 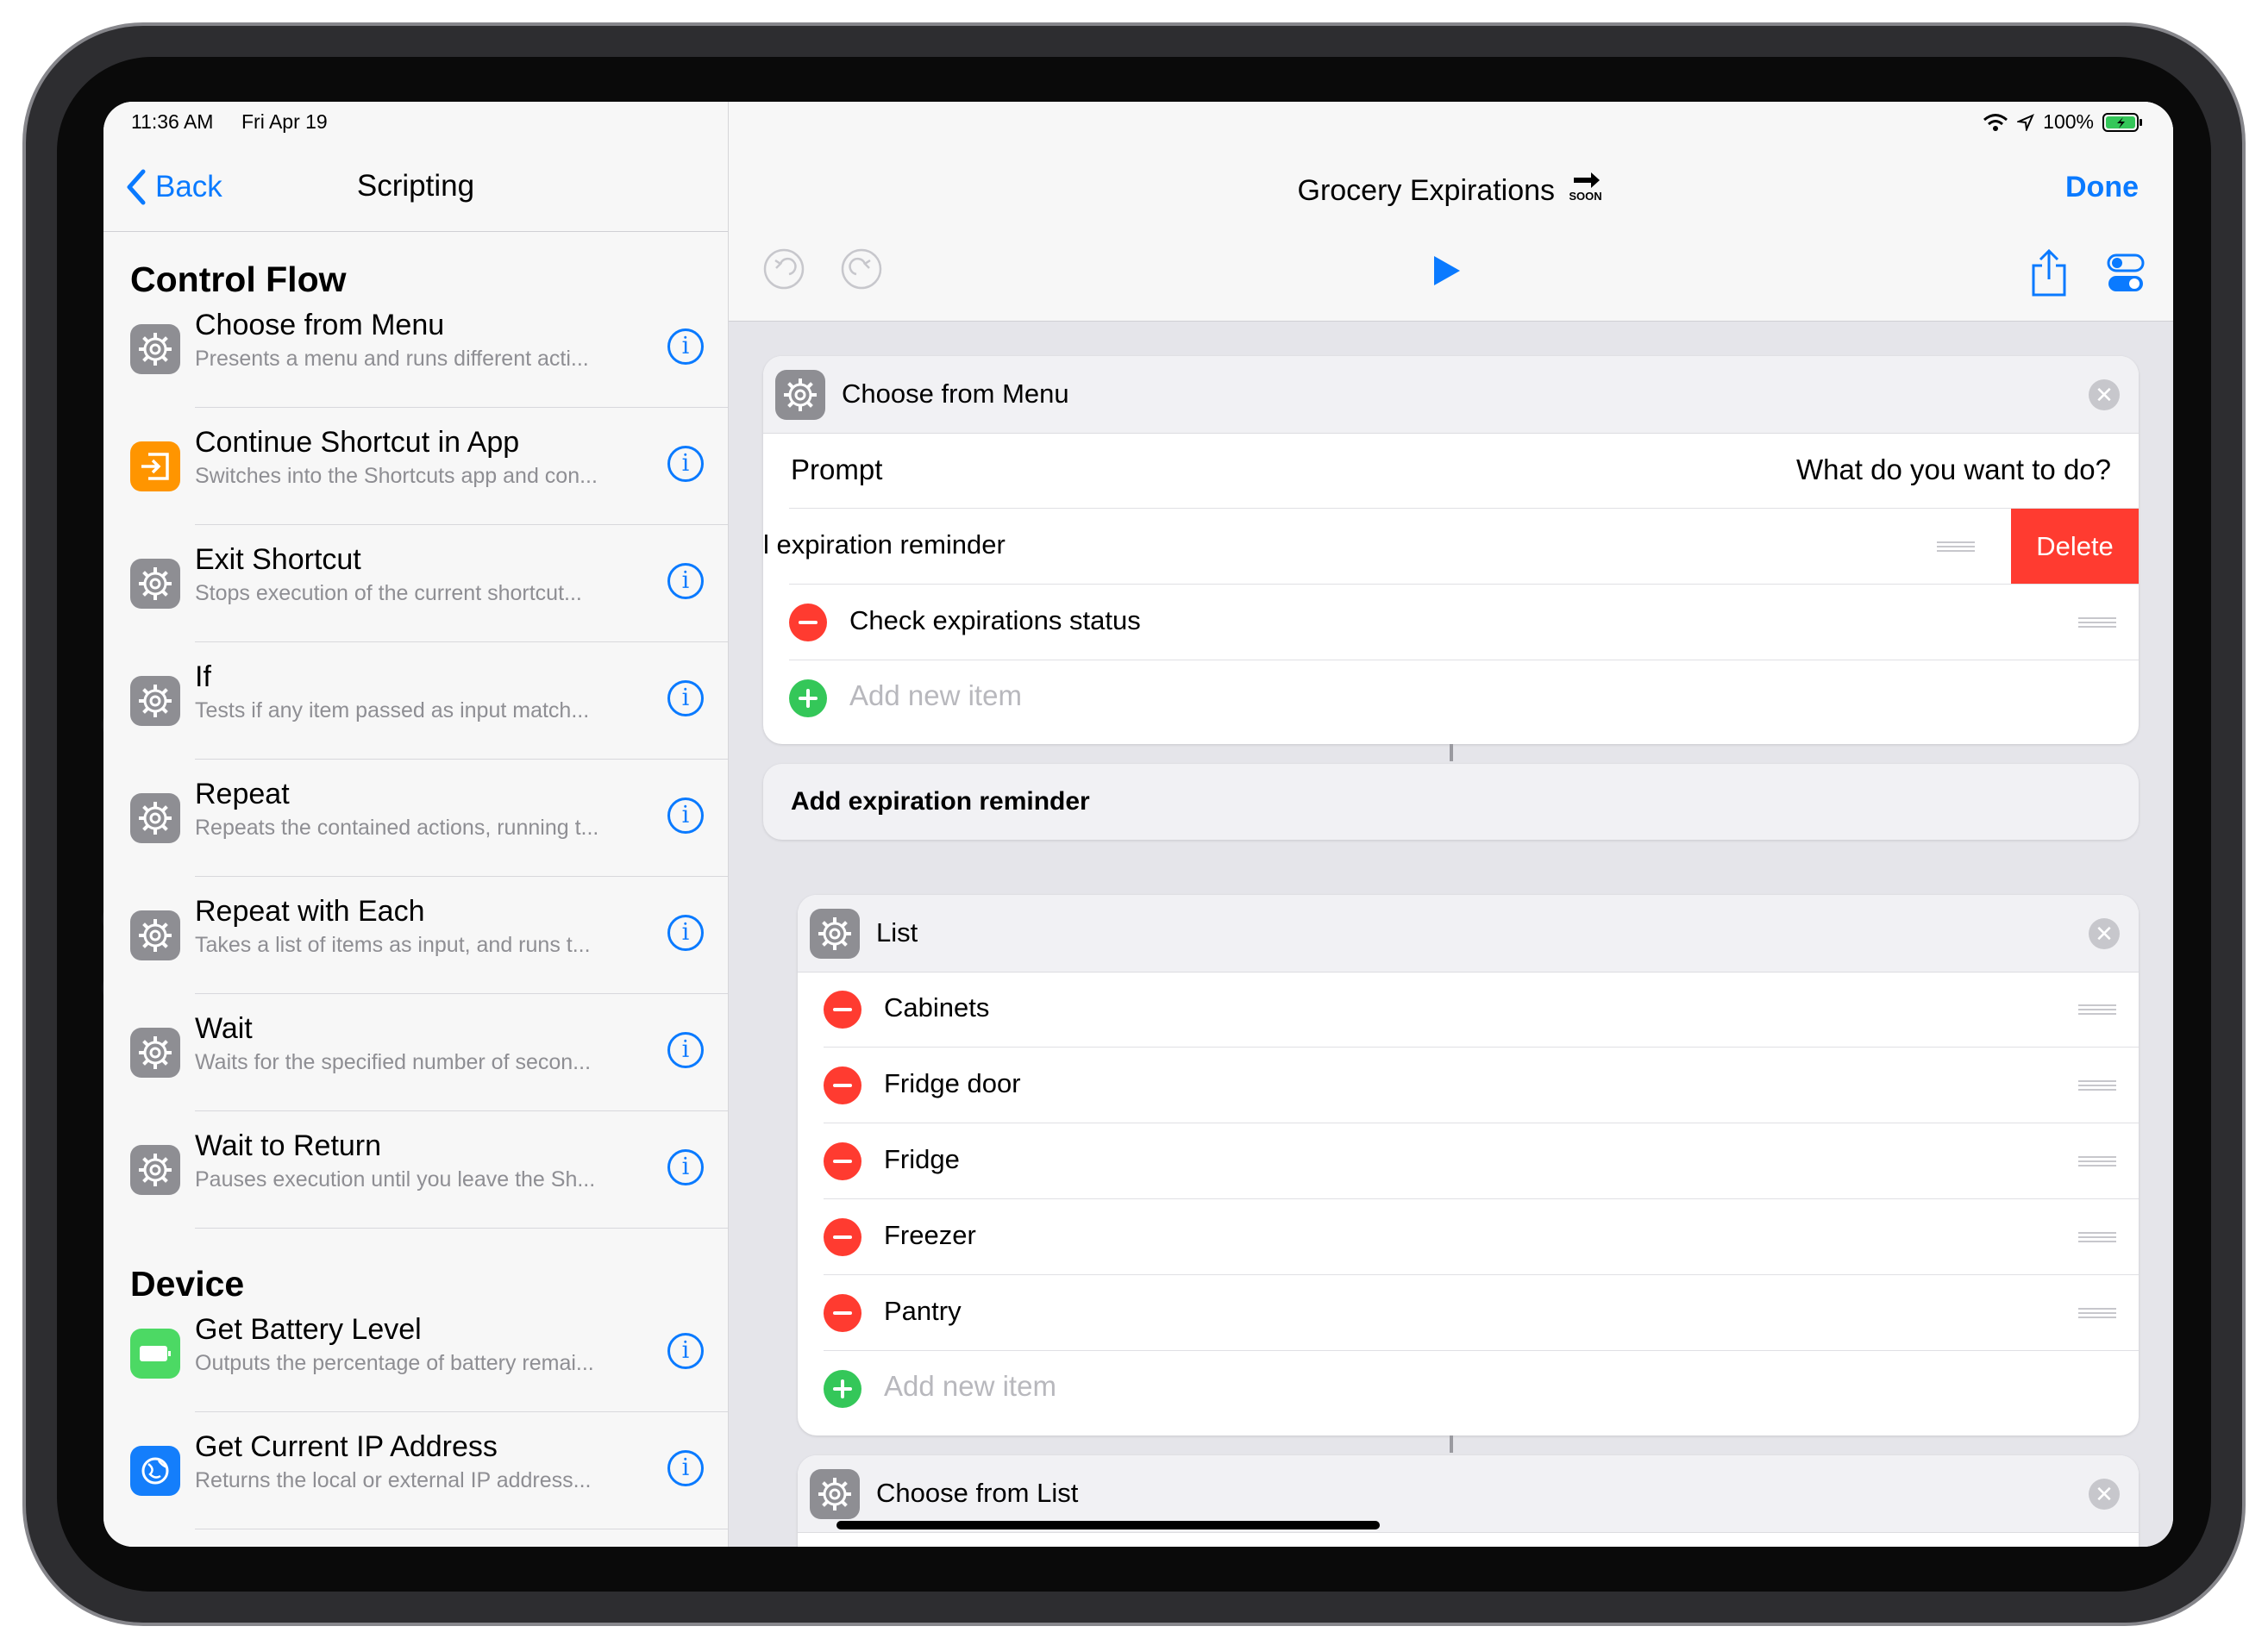 What do you see at coordinates (1446, 270) in the screenshot?
I see `play-icon` at bounding box center [1446, 270].